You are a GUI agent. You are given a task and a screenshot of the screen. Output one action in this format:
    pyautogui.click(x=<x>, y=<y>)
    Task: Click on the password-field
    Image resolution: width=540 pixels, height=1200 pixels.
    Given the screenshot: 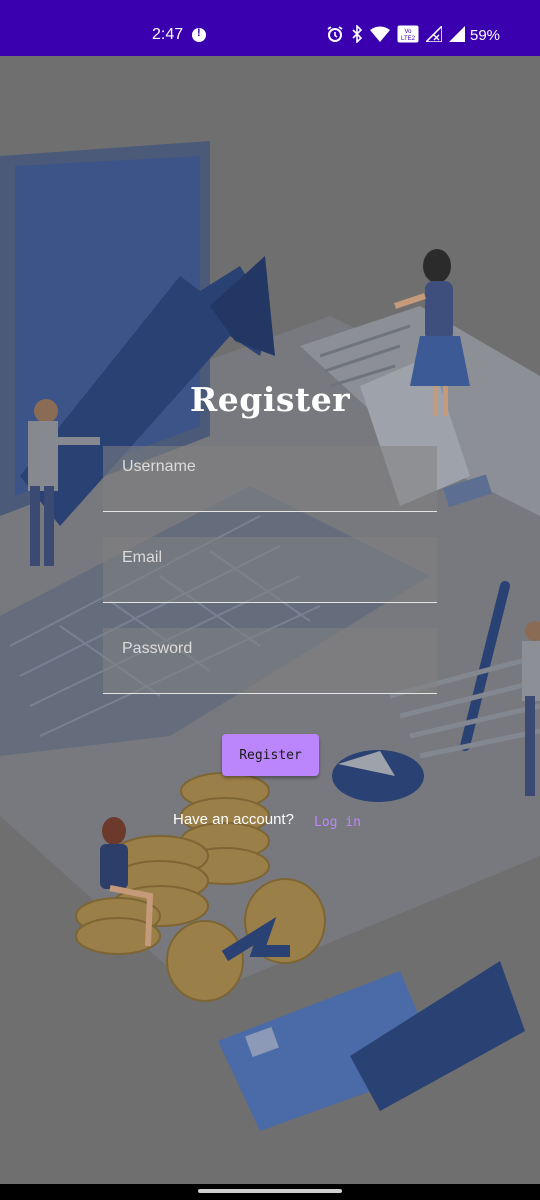 What is the action you would take?
    pyautogui.click(x=270, y=661)
    